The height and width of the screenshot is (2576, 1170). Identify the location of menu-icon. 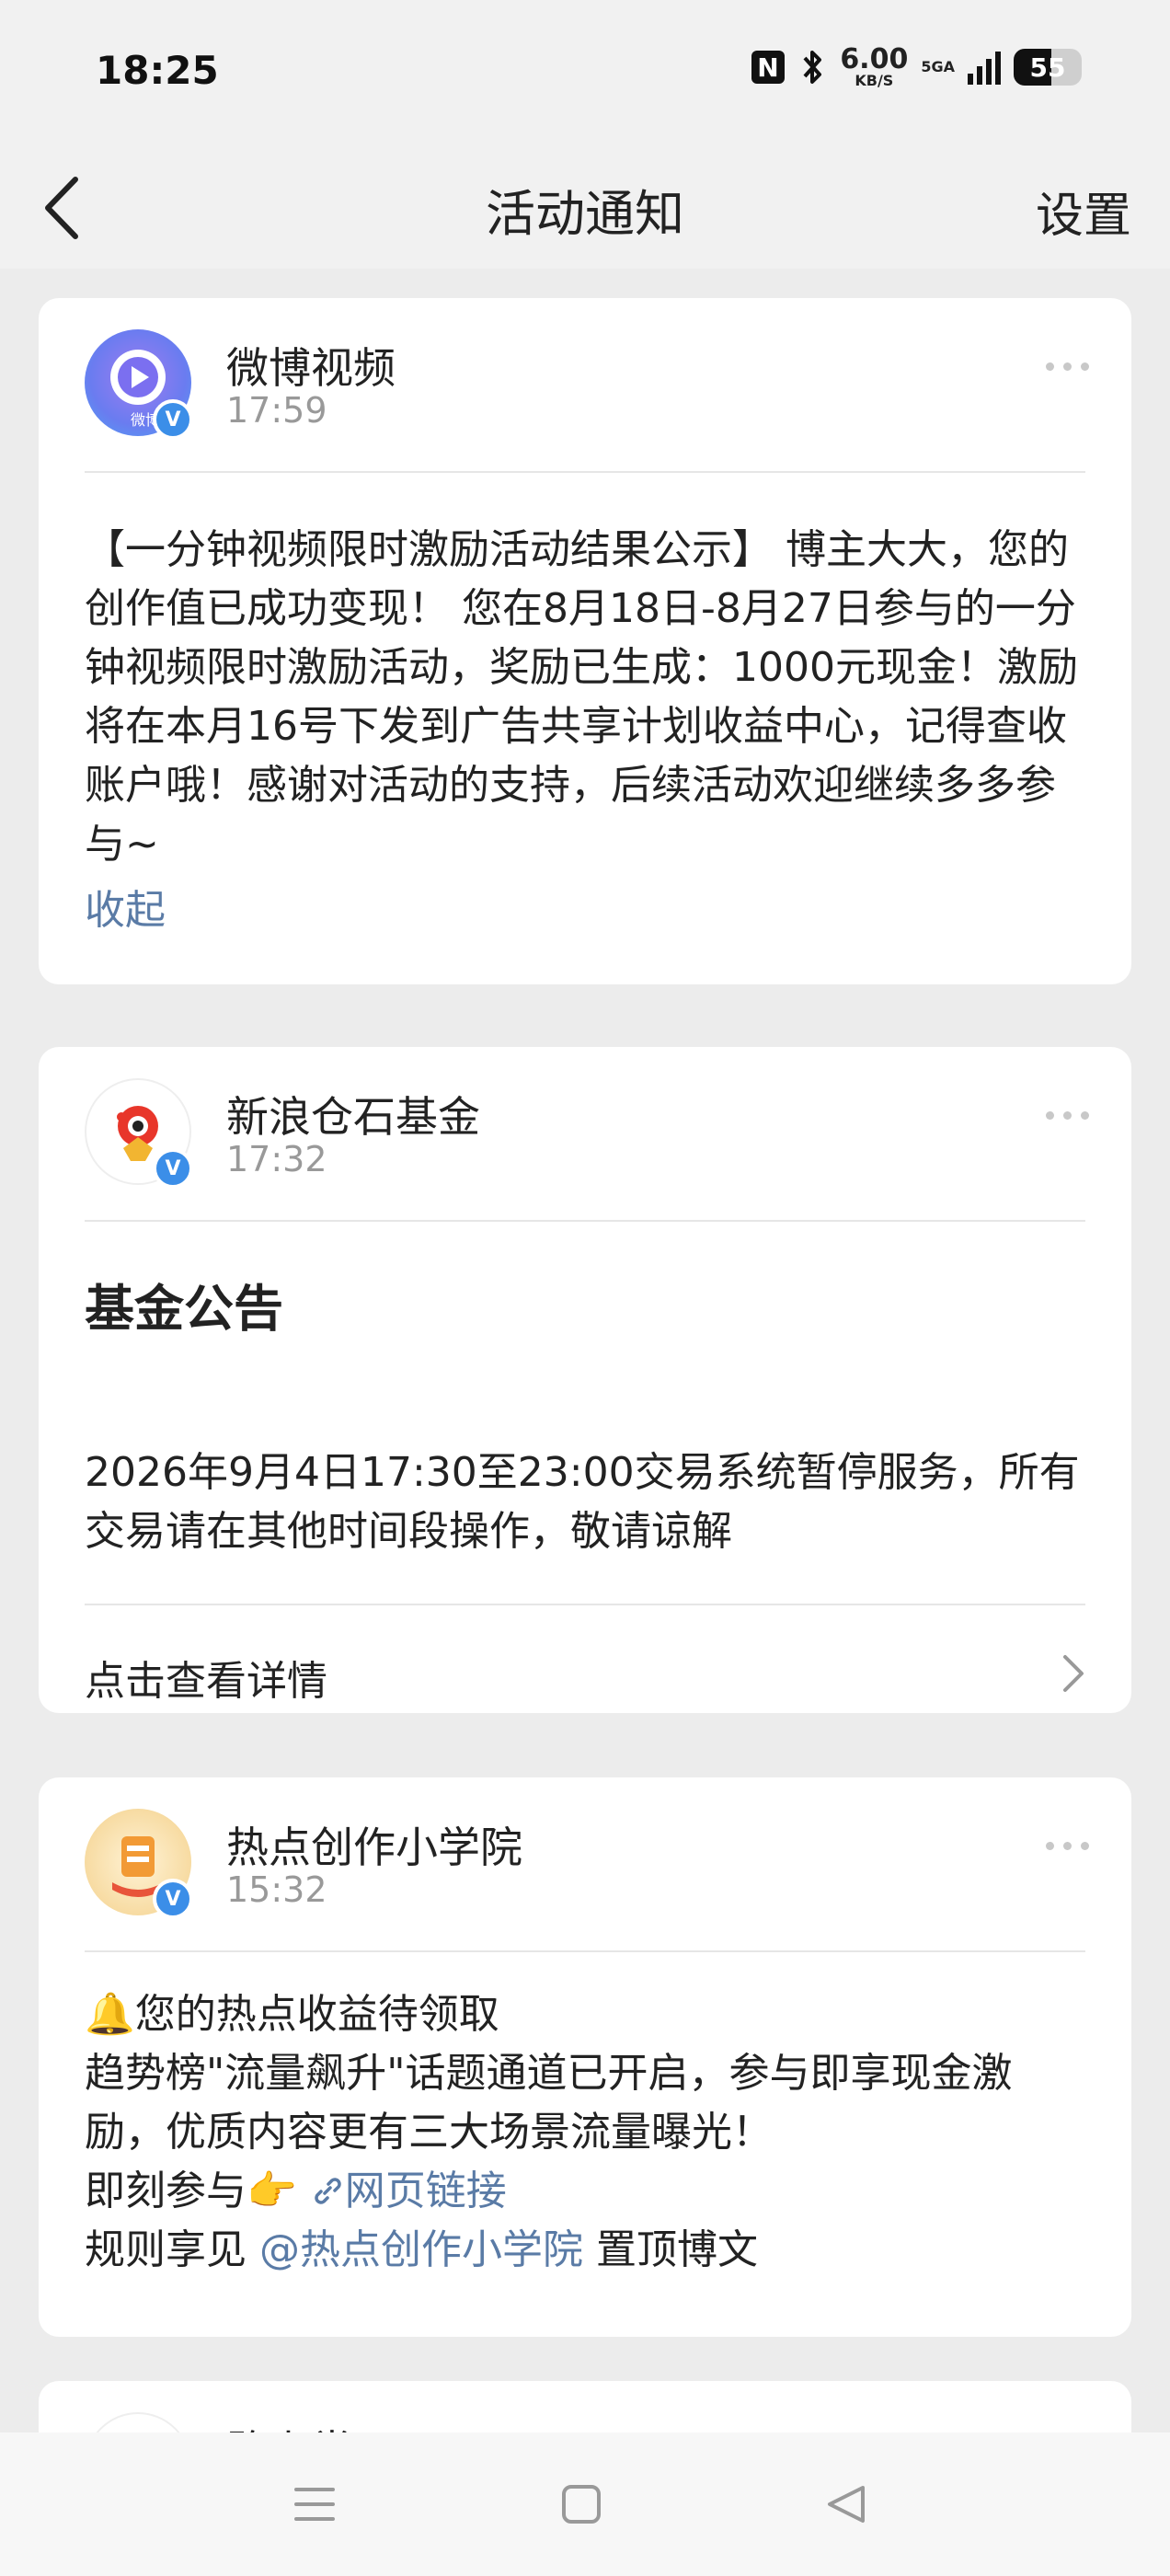
(314, 2504).